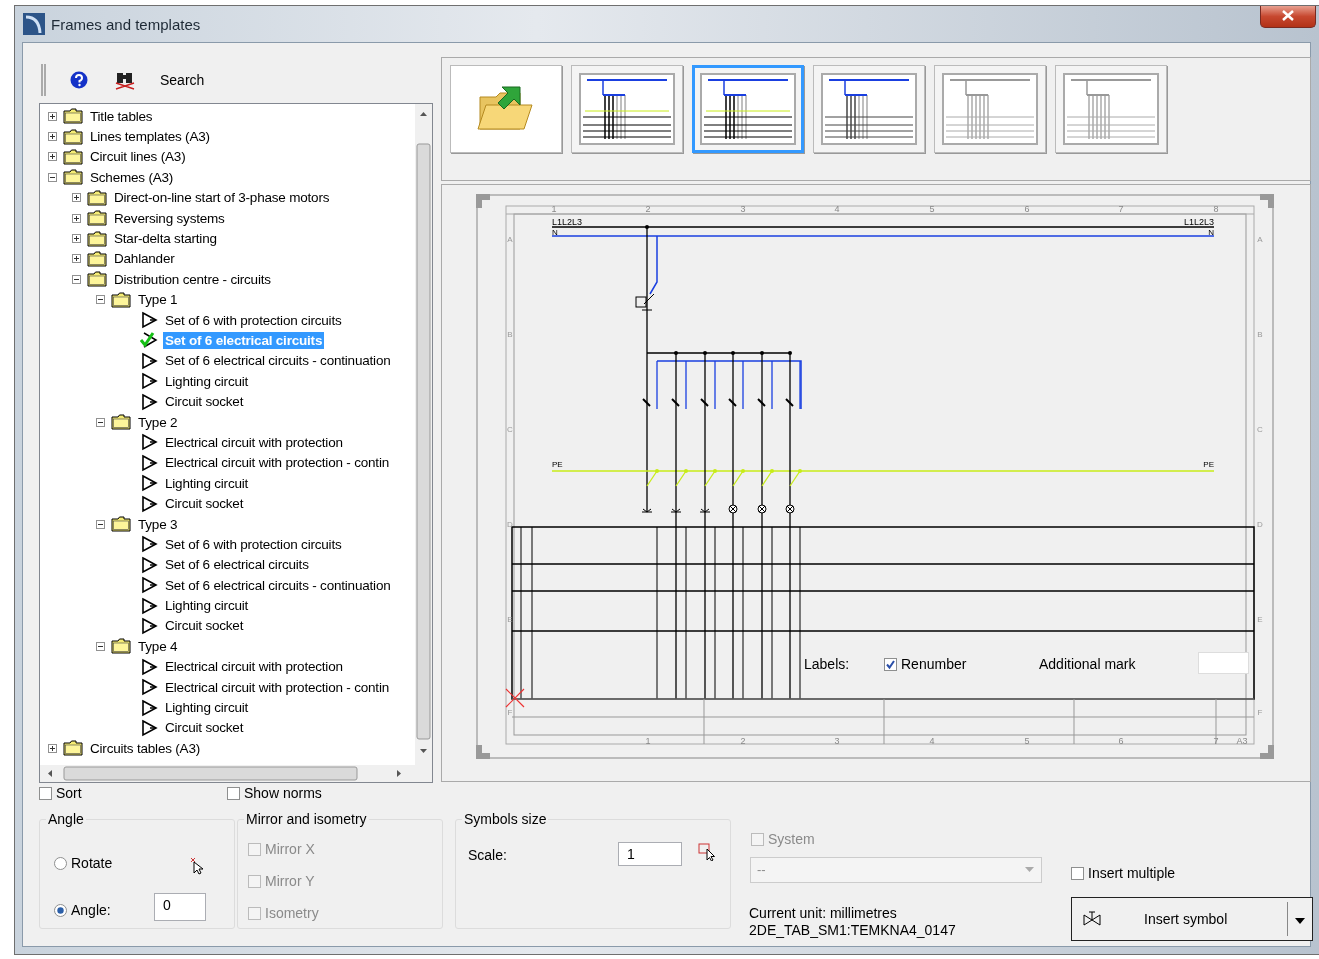 This screenshot has width=1319, height=959. I want to click on tree-item: Schemes (A3), so click(132, 177).